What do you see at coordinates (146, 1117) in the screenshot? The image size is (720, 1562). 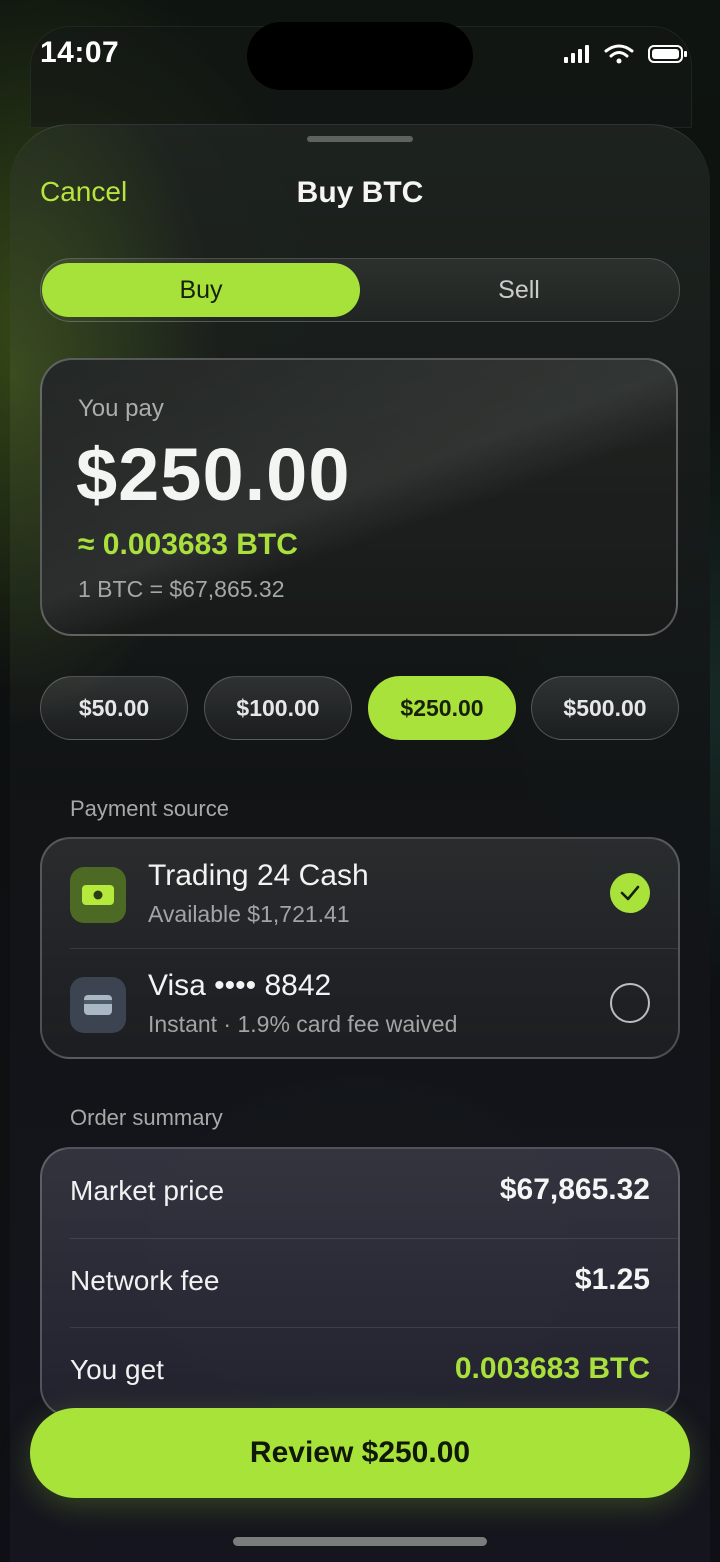 I see `order-summary-label: Order summary` at bounding box center [146, 1117].